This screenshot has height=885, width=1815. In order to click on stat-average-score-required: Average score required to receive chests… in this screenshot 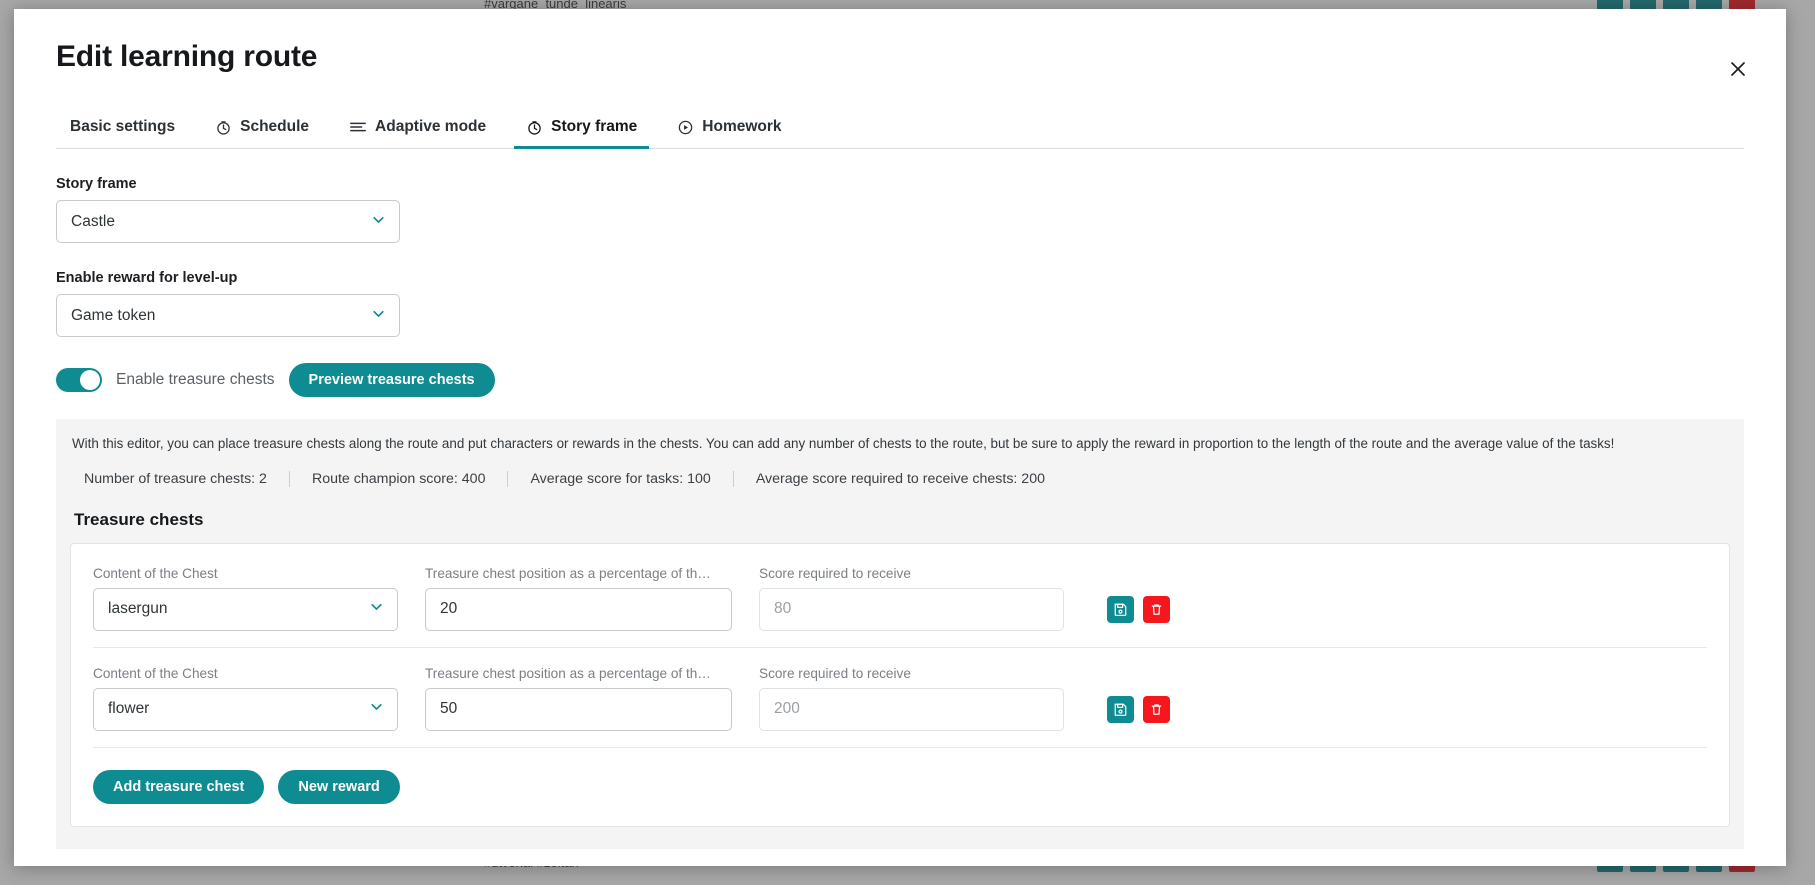, I will do `click(899, 478)`.